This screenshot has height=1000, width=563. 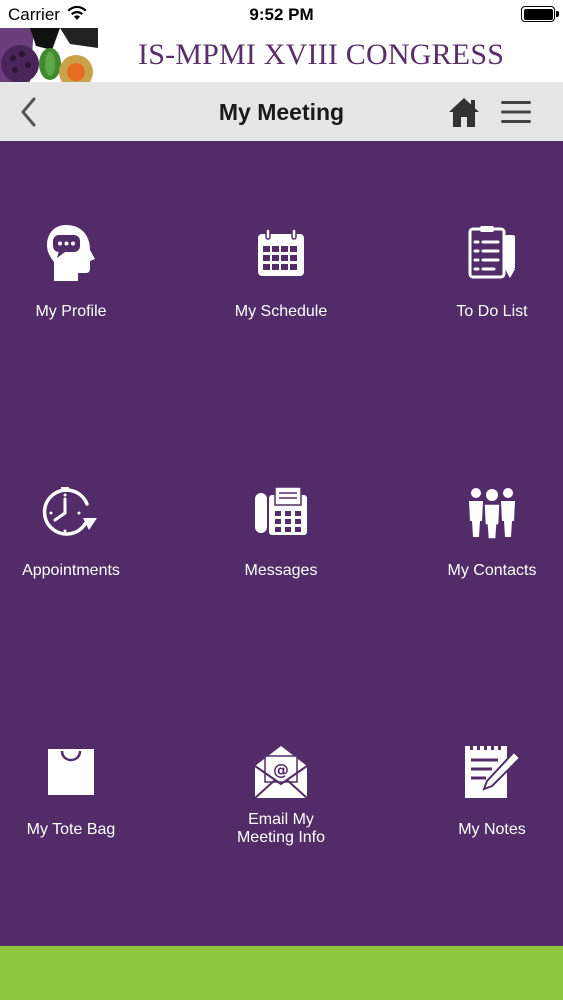 I want to click on banner-artwork, so click(x=49, y=55).